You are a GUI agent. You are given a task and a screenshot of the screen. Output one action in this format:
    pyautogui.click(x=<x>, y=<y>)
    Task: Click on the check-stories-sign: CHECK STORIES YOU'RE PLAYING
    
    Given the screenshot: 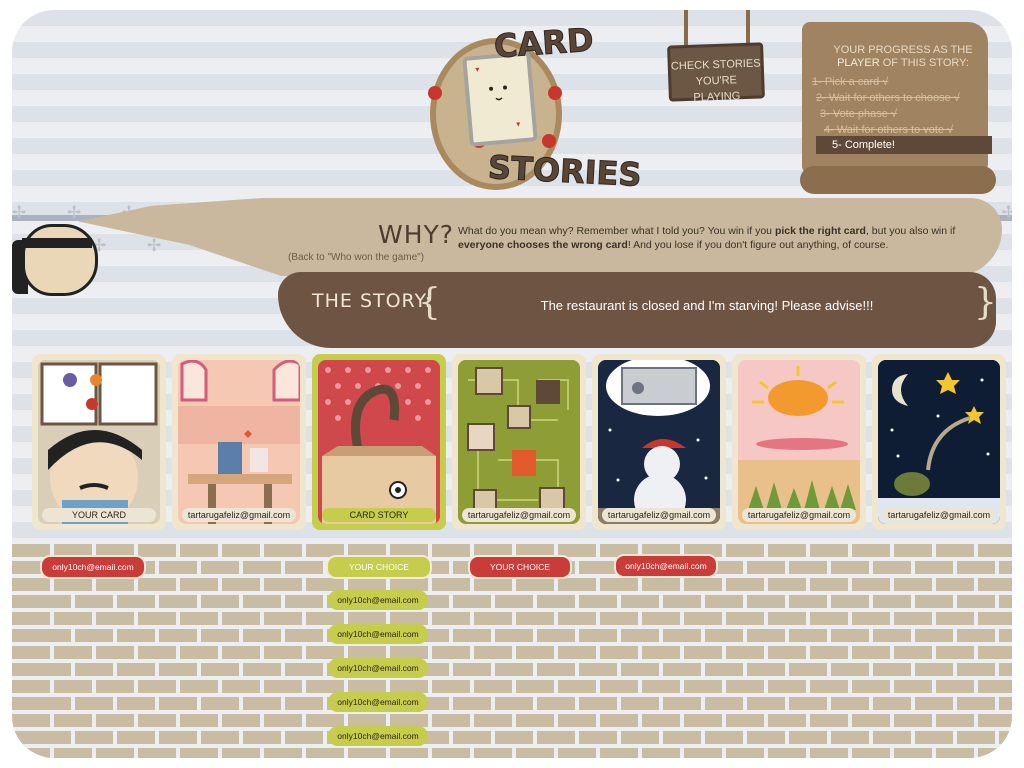 What is the action you would take?
    pyautogui.click(x=717, y=57)
    